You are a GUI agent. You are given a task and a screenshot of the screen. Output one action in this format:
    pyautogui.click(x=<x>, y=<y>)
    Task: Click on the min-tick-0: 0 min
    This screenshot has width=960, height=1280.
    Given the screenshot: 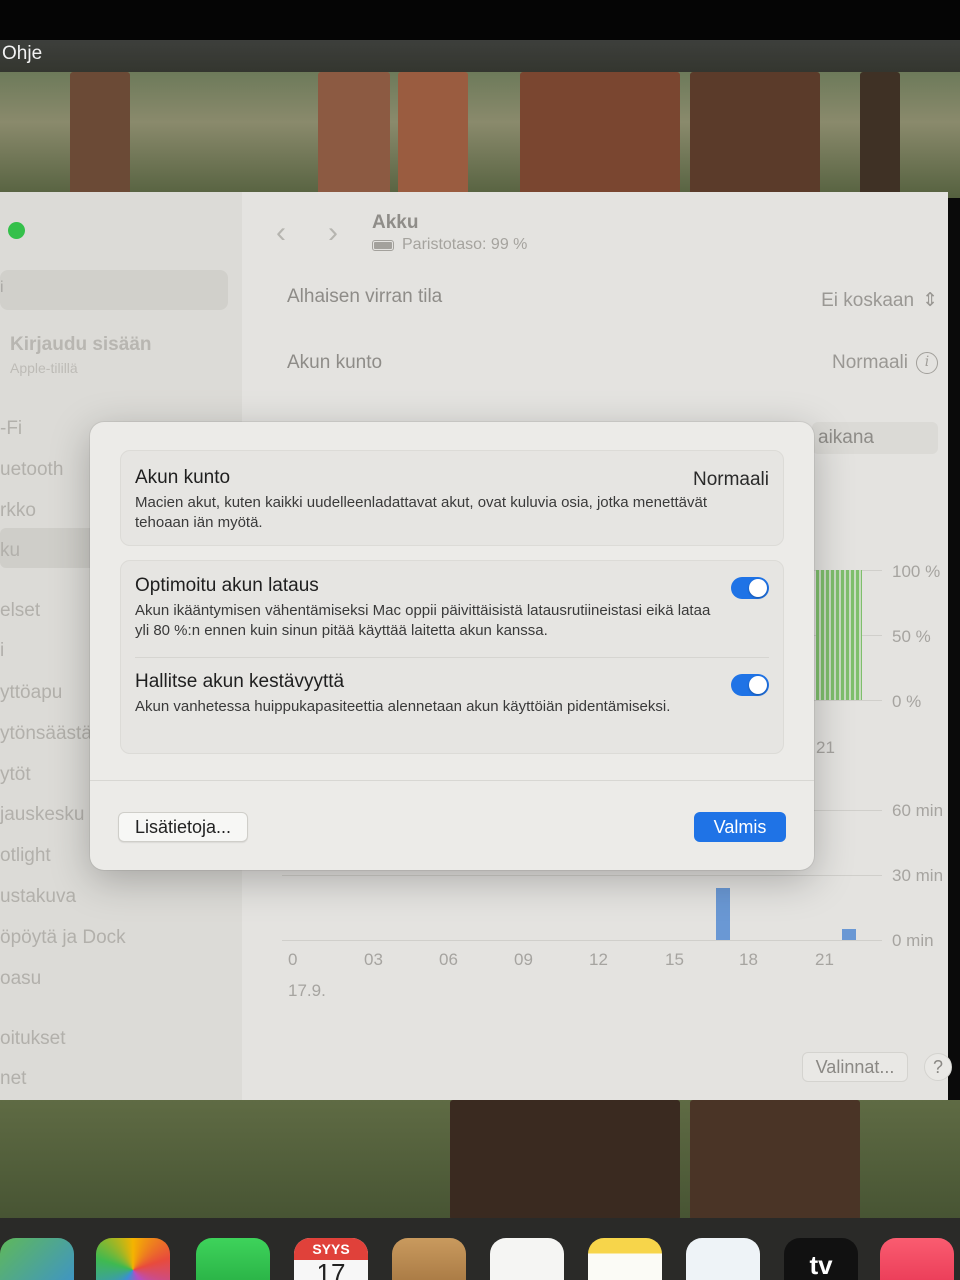 What is the action you would take?
    pyautogui.click(x=913, y=940)
    